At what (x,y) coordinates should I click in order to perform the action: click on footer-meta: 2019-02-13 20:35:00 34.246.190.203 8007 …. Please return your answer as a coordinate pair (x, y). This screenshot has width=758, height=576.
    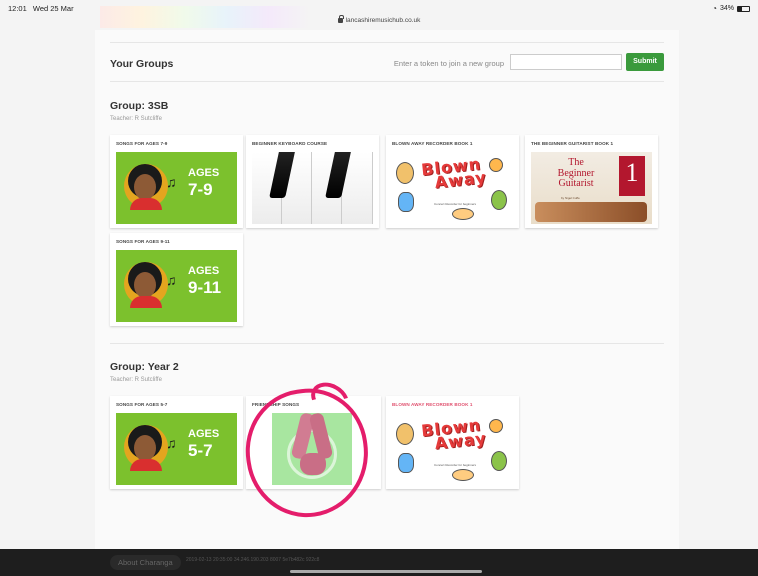
    Looking at the image, I should click on (253, 560).